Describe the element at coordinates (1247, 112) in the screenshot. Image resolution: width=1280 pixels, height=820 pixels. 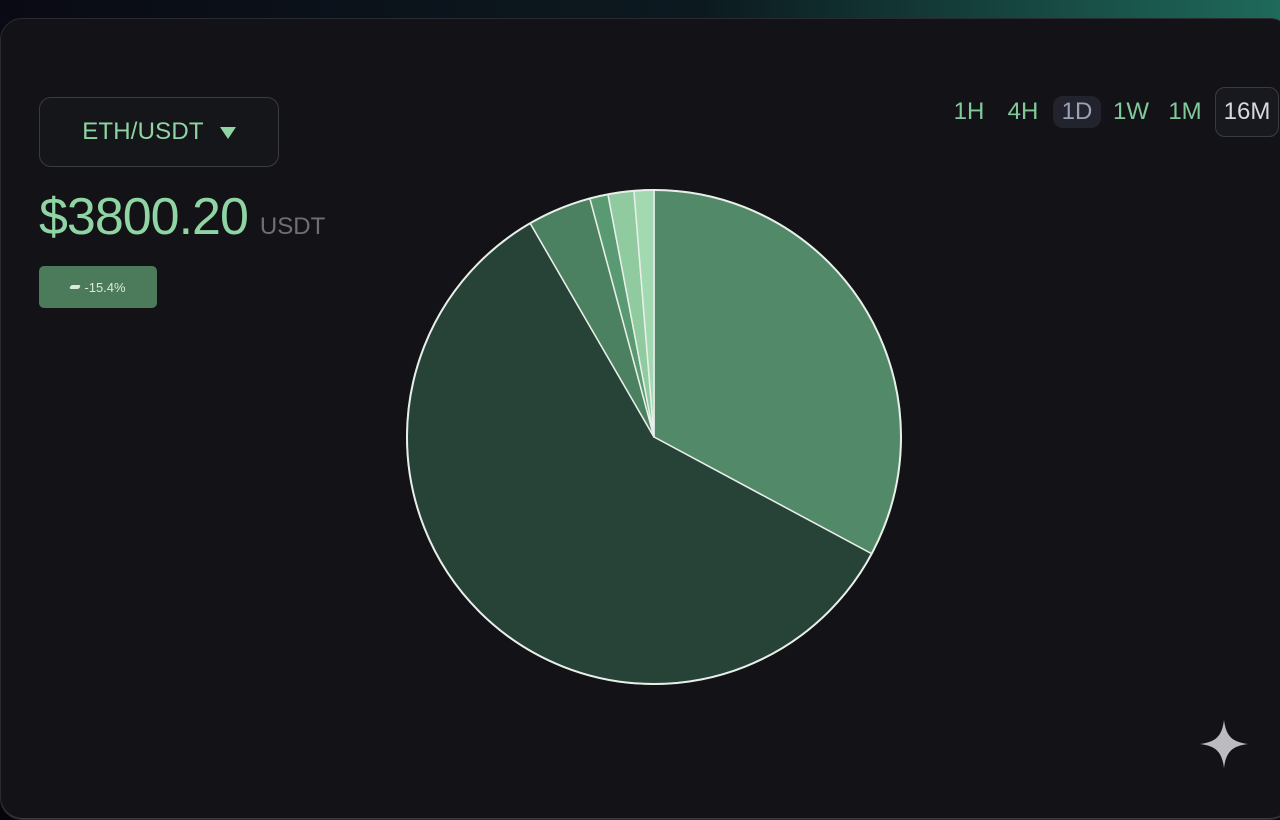
I see `timeframe-16m: 16M` at that location.